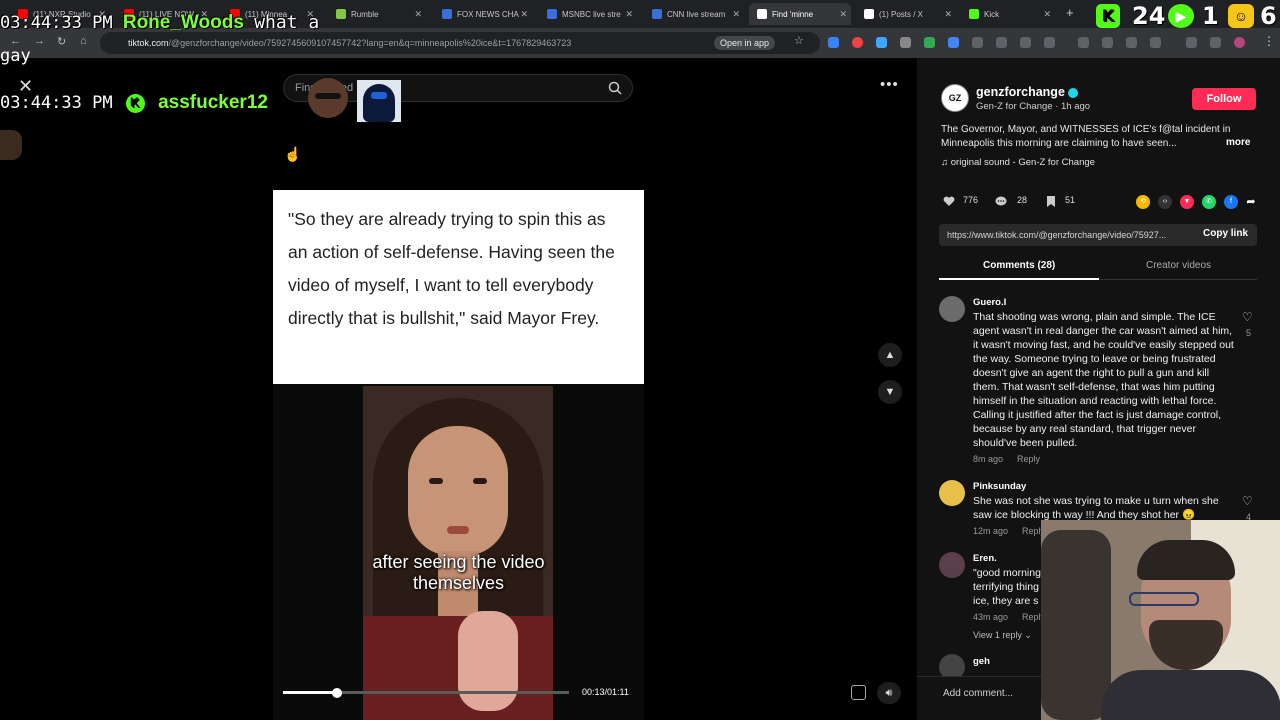 The width and height of the screenshot is (1280, 720). What do you see at coordinates (1149, 16) in the screenshot?
I see `stream-counter: 24` at bounding box center [1149, 16].